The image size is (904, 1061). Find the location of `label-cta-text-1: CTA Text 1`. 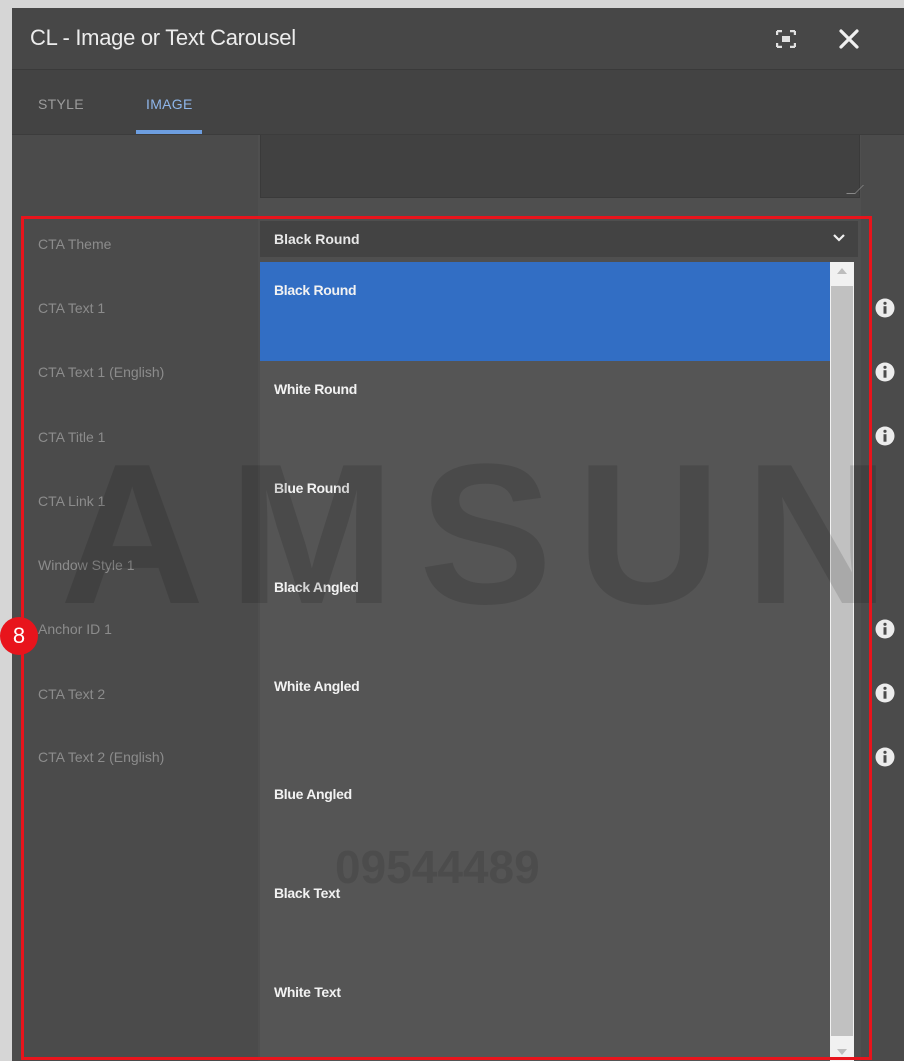

label-cta-text-1: CTA Text 1 is located at coordinates (72, 308).